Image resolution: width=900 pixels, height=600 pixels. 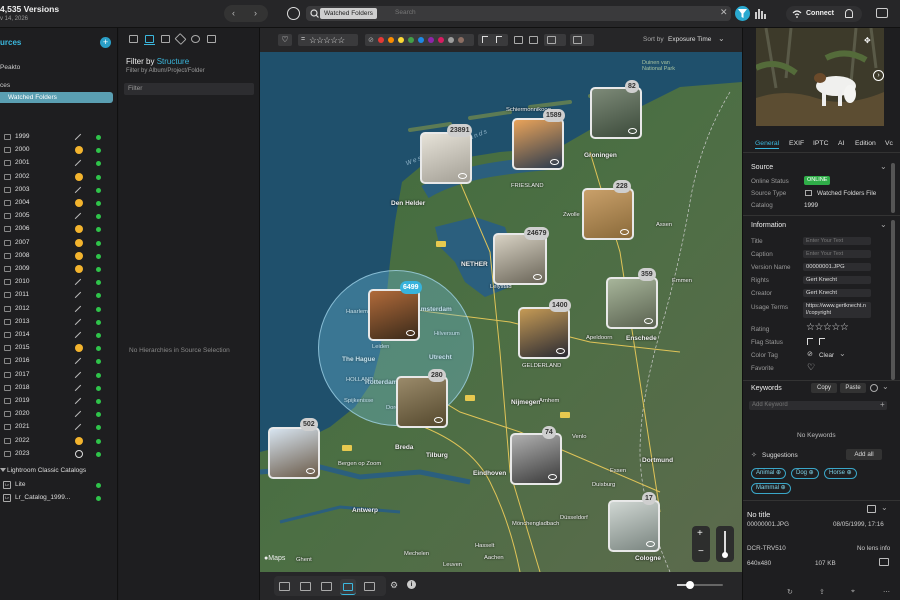 I want to click on clear-search-icon: ✕, so click(x=724, y=12).